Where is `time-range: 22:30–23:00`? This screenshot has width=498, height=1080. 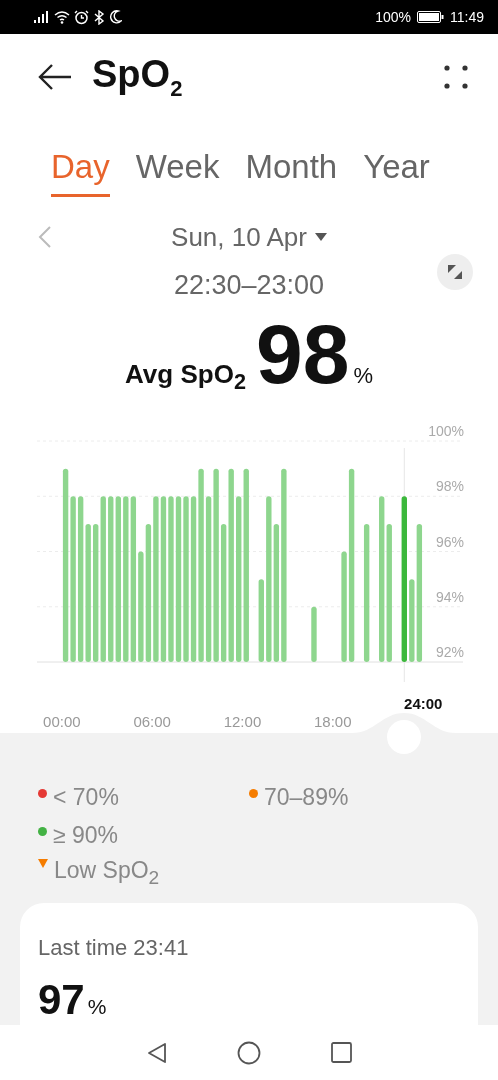
time-range: 22:30–23:00 is located at coordinates (249, 285).